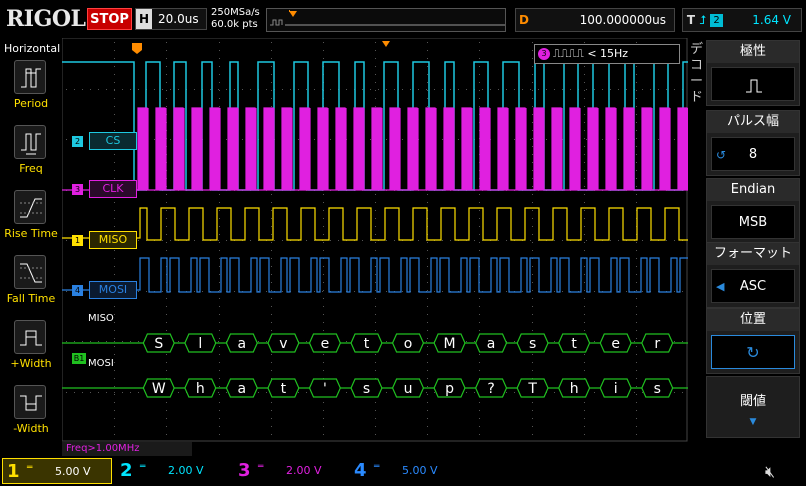 The width and height of the screenshot is (806, 486). Describe the element at coordinates (377, 467) in the screenshot. I see `ch4-dc-icon: ═` at that location.